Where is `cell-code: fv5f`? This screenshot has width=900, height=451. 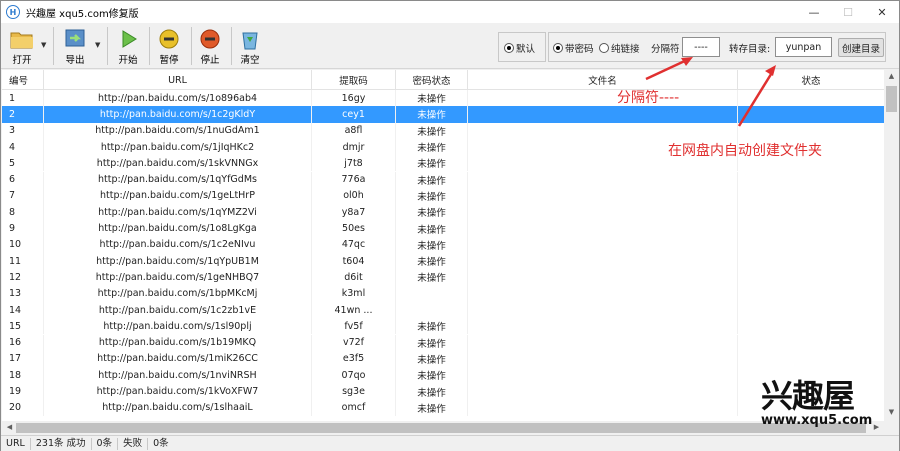 cell-code: fv5f is located at coordinates (354, 326).